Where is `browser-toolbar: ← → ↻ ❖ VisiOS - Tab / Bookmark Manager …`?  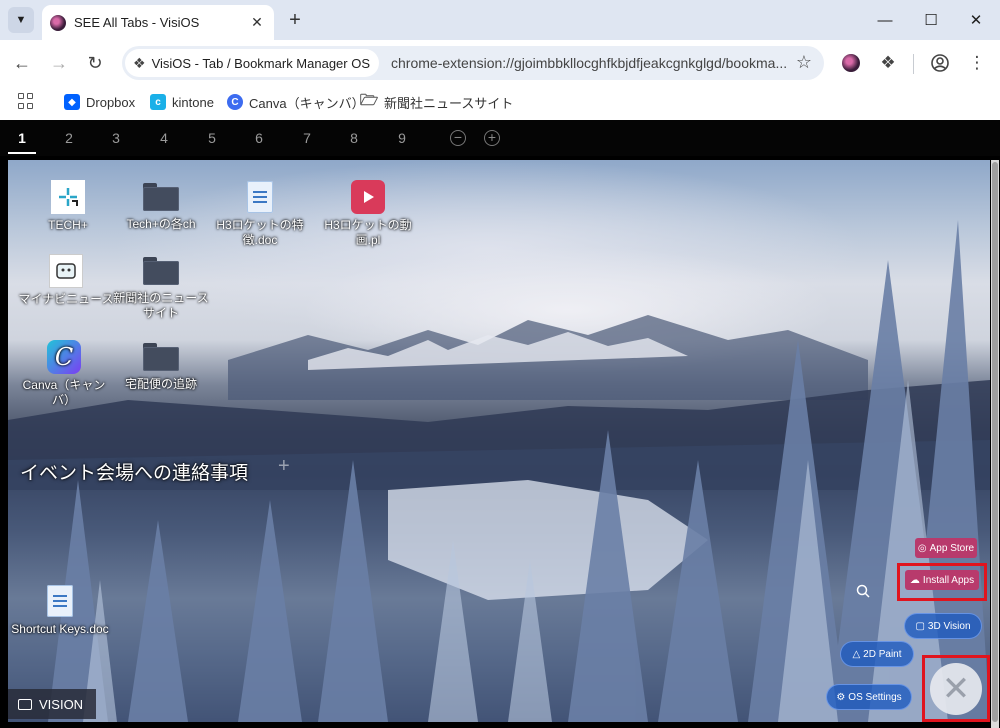
browser-toolbar: ← → ↻ ❖ VisiOS - Tab / Bookmark Manager … is located at coordinates (500, 63).